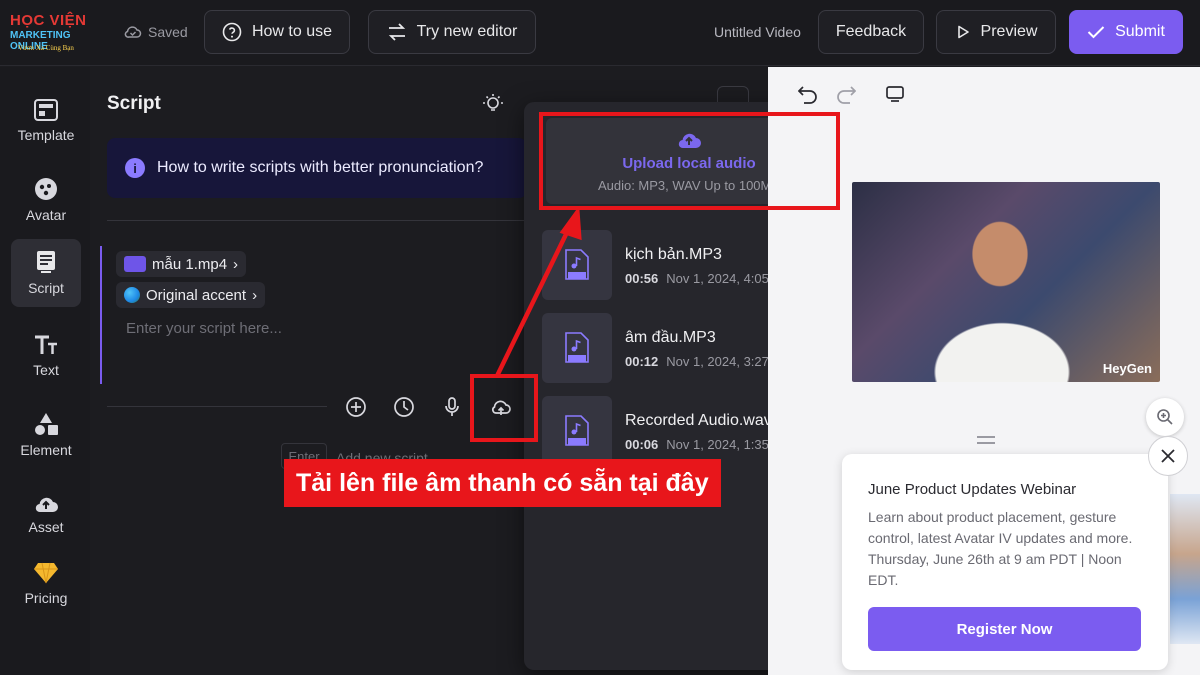 This screenshot has height=675, width=1200. I want to click on avatar-icon, so click(46, 189).